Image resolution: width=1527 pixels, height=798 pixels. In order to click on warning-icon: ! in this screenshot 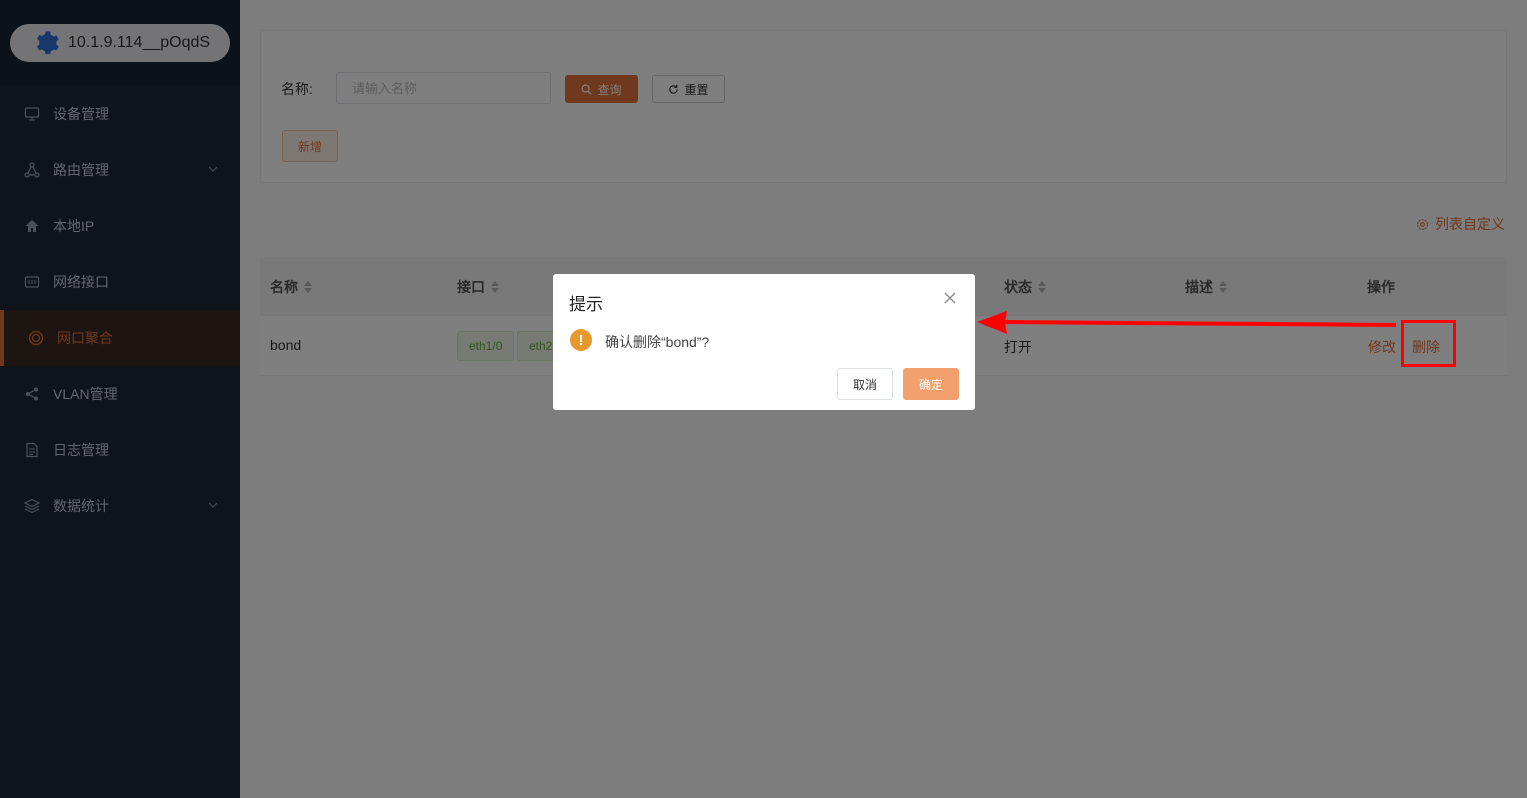, I will do `click(581, 340)`.